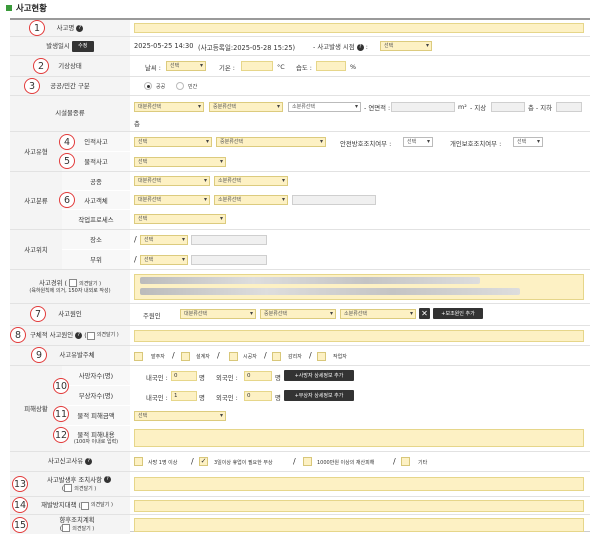  What do you see at coordinates (478, 108) in the screenshot?
I see `above-label: - 지상` at bounding box center [478, 108].